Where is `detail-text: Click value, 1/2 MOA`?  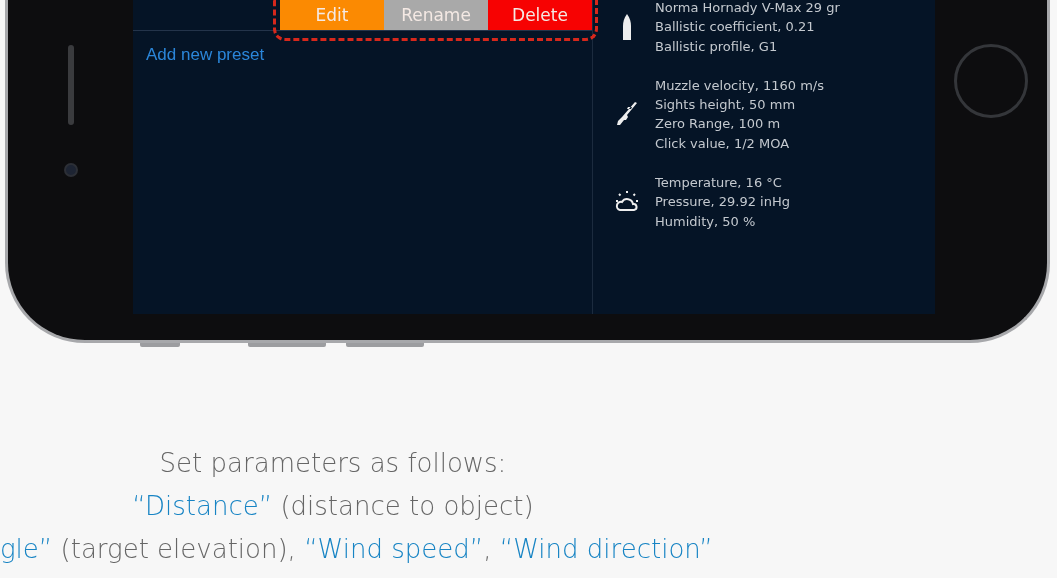 detail-text: Click value, 1/2 MOA is located at coordinates (723, 143).